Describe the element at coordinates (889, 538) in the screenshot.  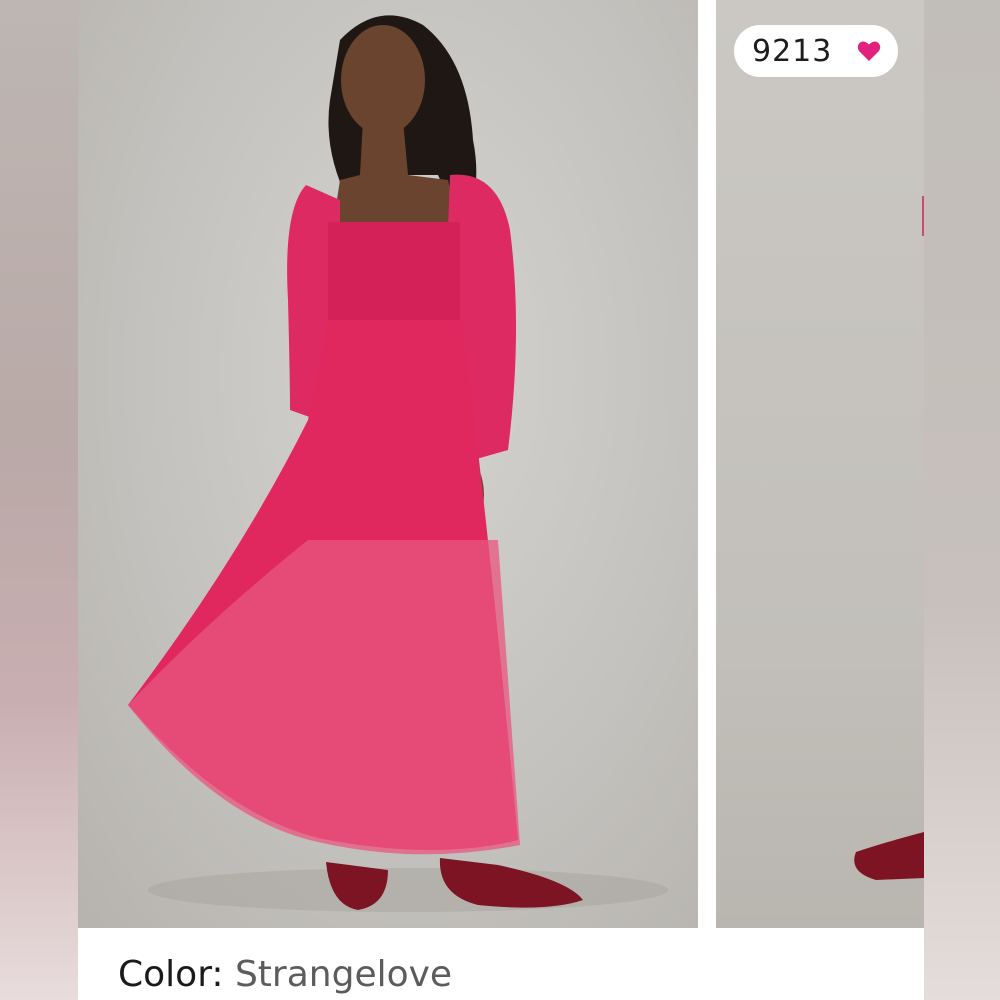
I see `next-photo-shoe` at that location.